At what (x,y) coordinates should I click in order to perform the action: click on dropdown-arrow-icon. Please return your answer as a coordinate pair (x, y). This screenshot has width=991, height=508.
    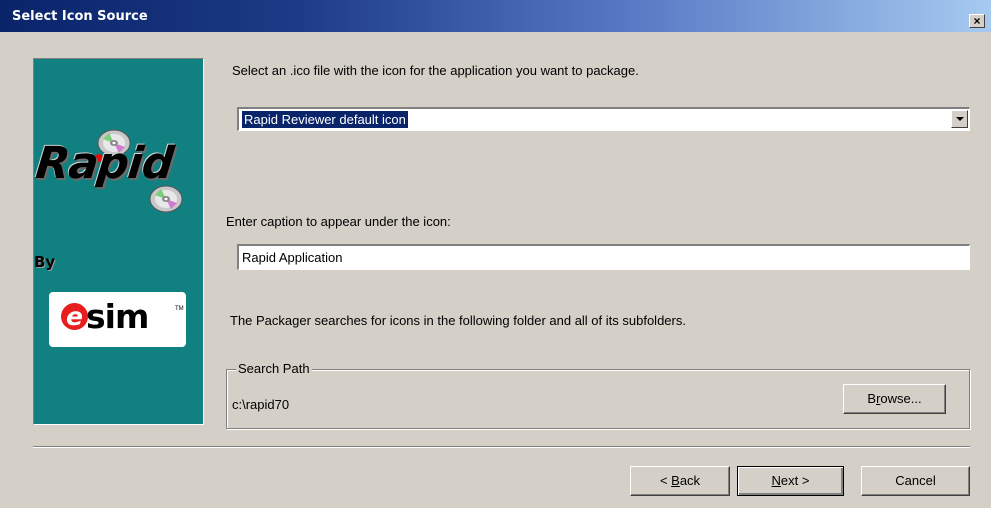
    Looking at the image, I should click on (959, 119).